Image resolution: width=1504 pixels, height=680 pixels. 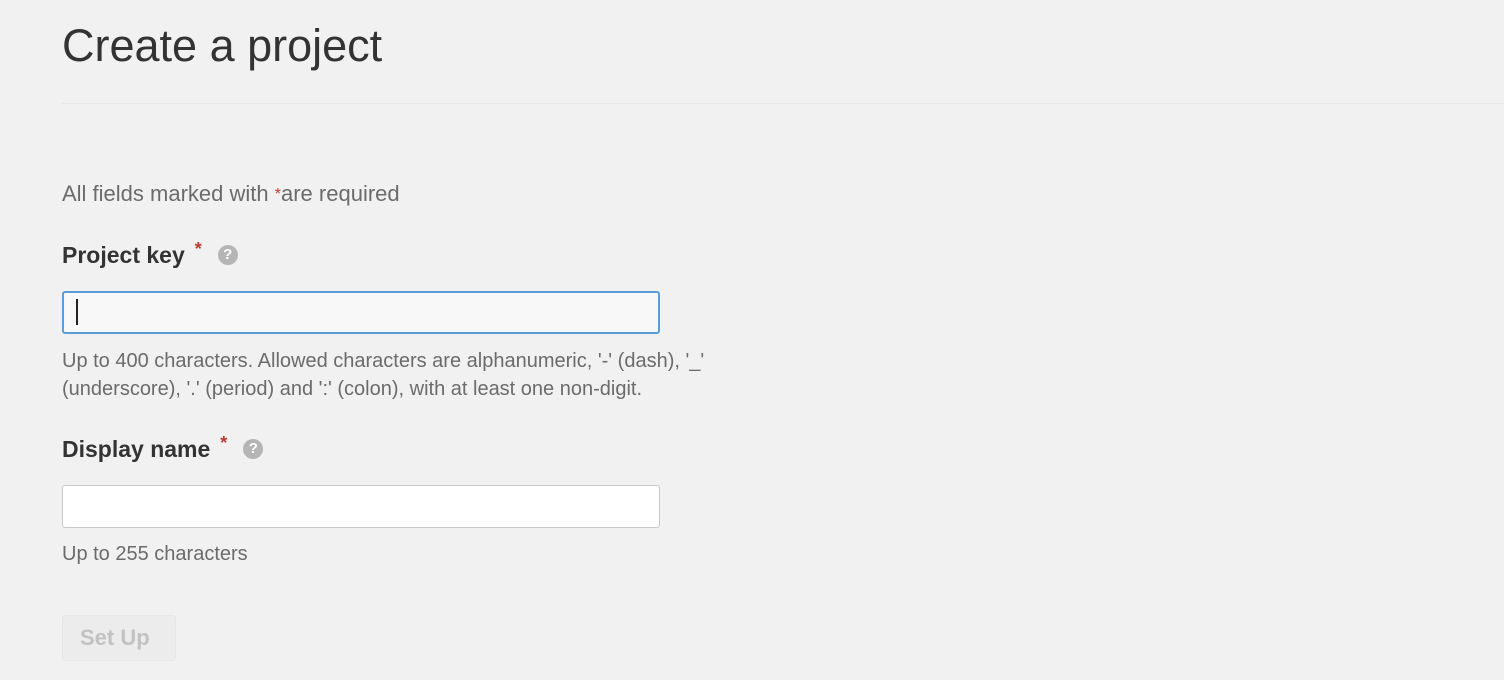 What do you see at coordinates (340, 193) in the screenshot?
I see `required-note-suffix: are required` at bounding box center [340, 193].